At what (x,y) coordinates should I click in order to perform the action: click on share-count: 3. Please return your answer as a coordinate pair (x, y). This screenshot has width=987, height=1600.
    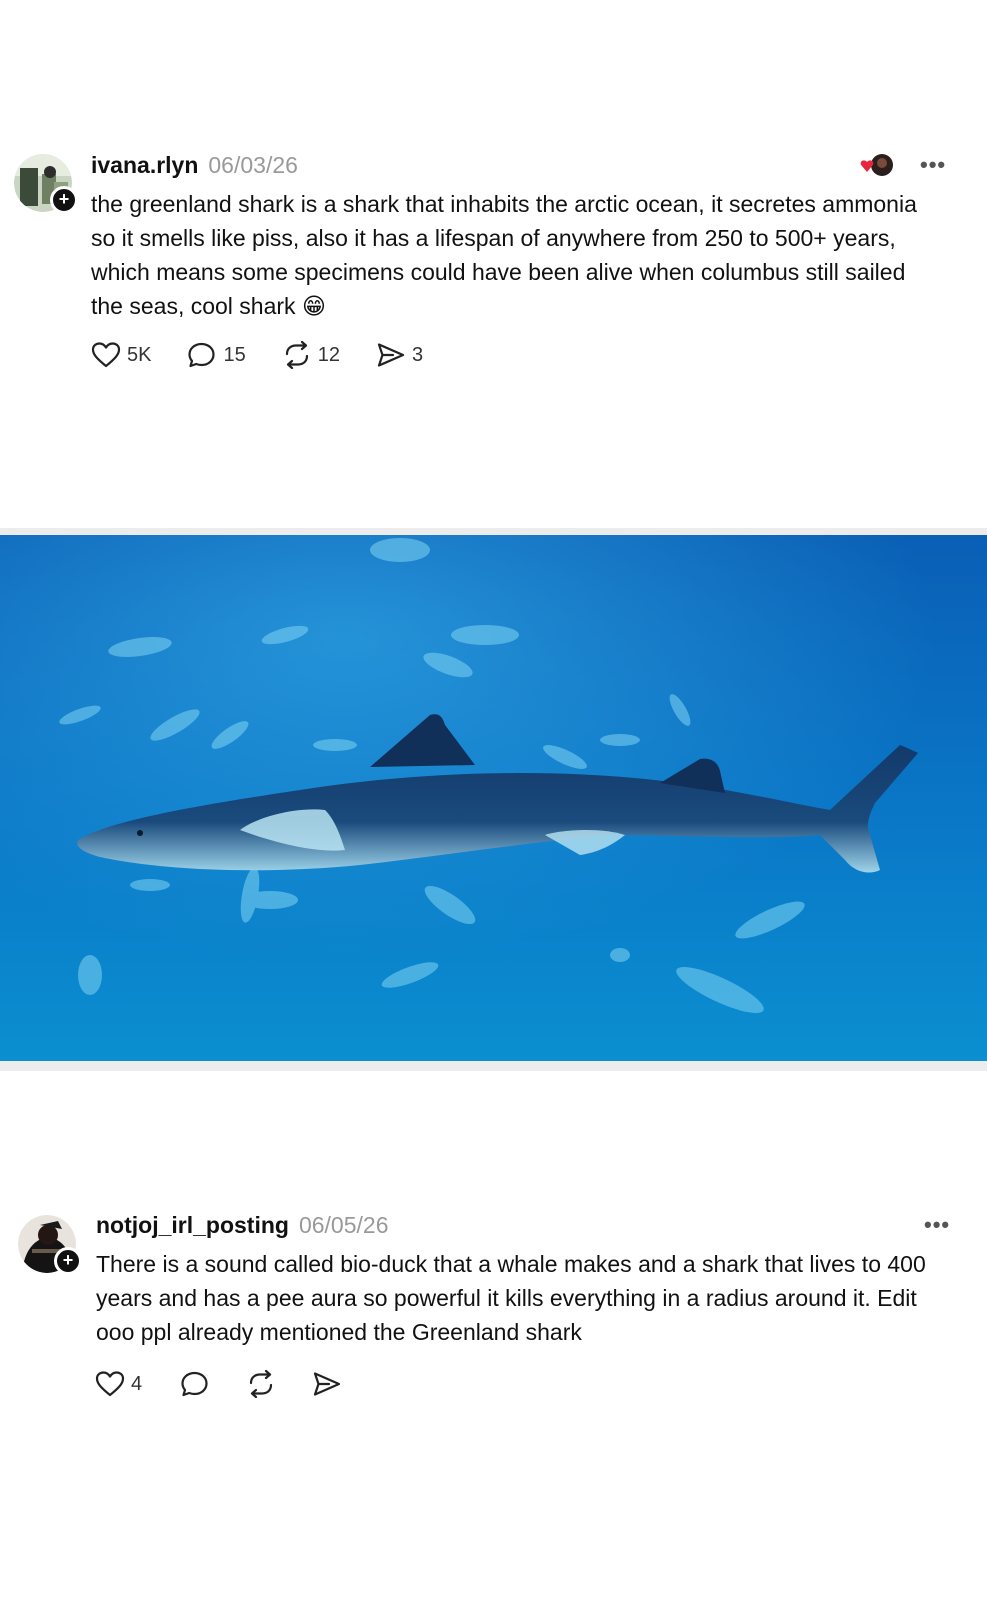
    Looking at the image, I should click on (417, 354).